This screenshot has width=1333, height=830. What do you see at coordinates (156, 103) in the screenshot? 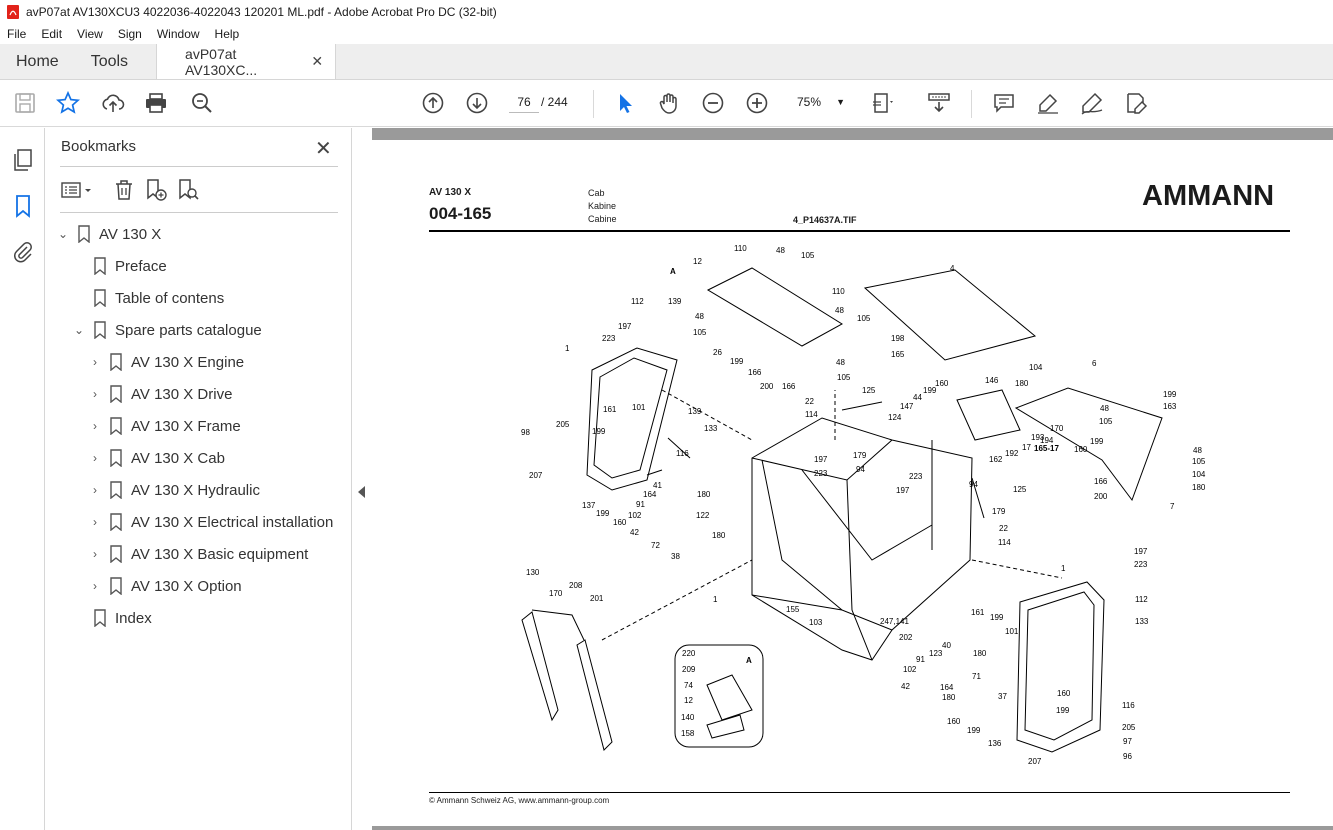
I see `print-icon` at bounding box center [156, 103].